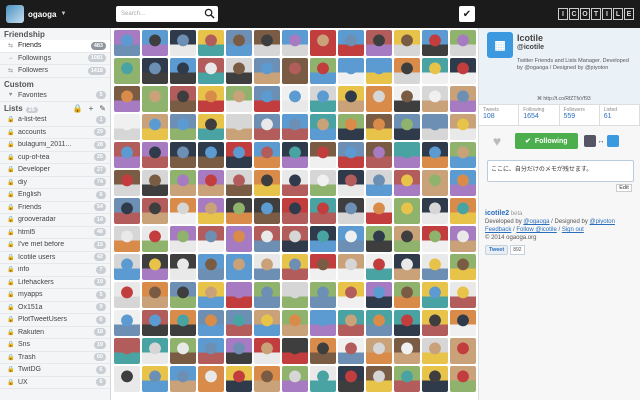 This screenshot has width=640, height=400. Describe the element at coordinates (55, 383) in the screenshot. I see `sidebar-item: 🔒 UX 6` at that location.